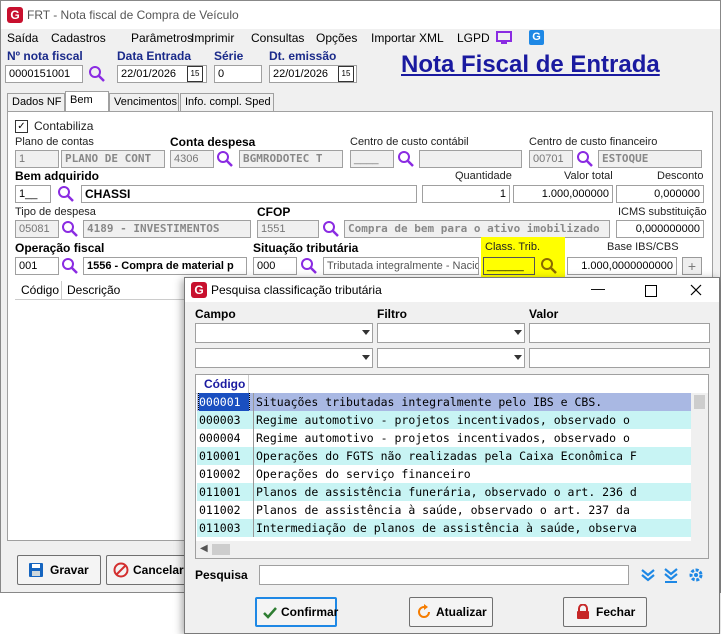  I want to click on scroll-left-icon: ◀, so click(204, 548).